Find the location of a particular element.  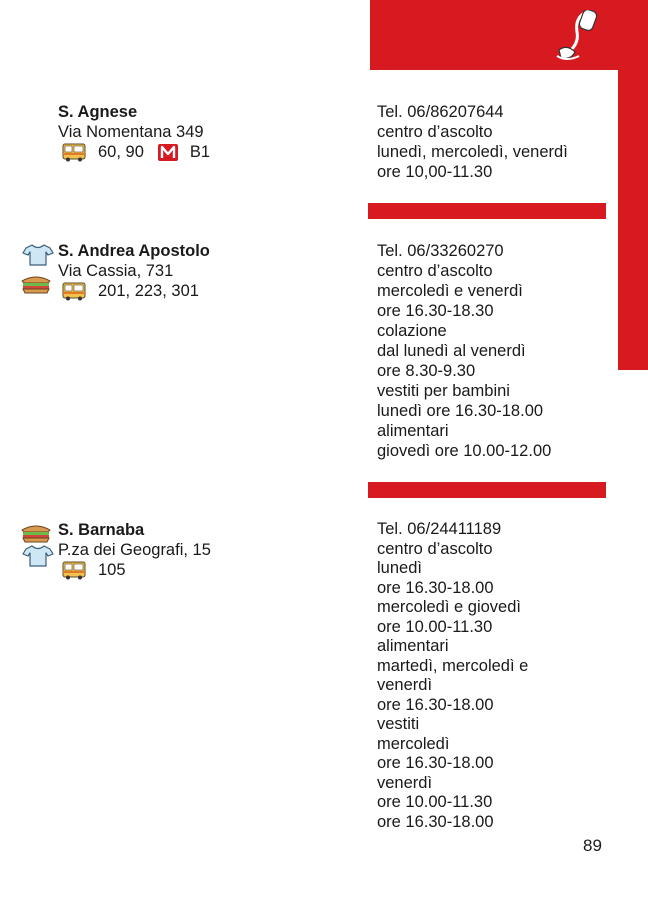

entry-address: Via Nomentana 349 is located at coordinates (131, 132).